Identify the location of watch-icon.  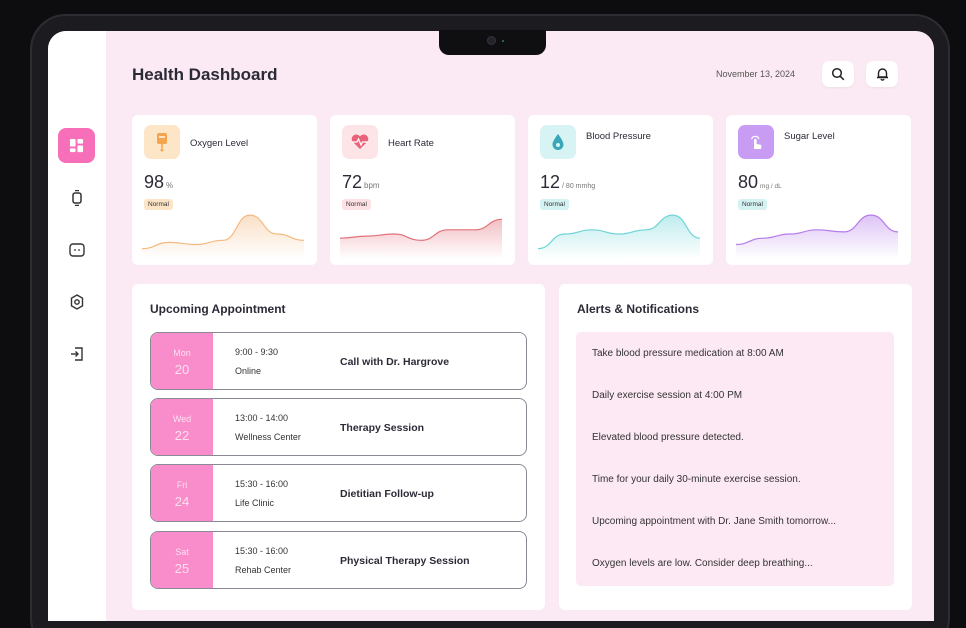
(76, 197).